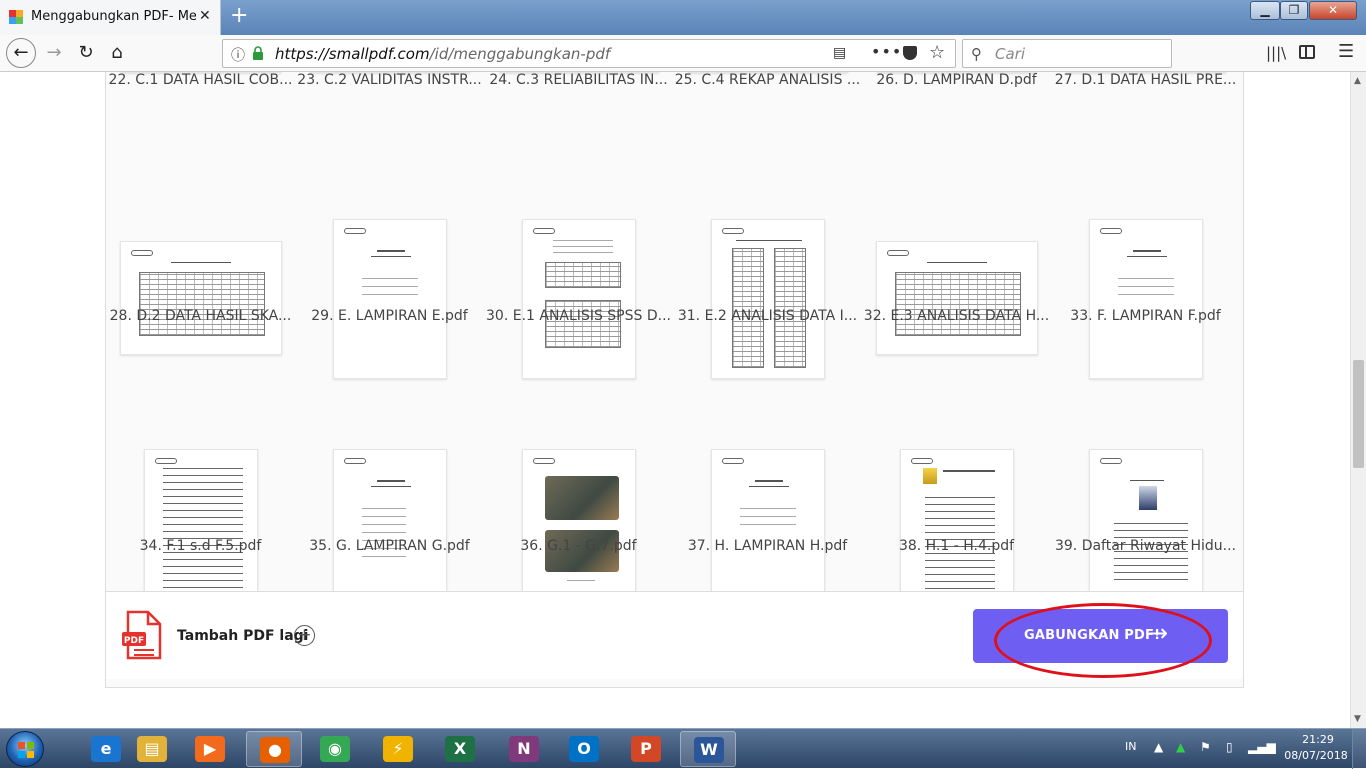 The image size is (1366, 769). I want to click on taskbar-outlook-button: O, so click(584, 749).